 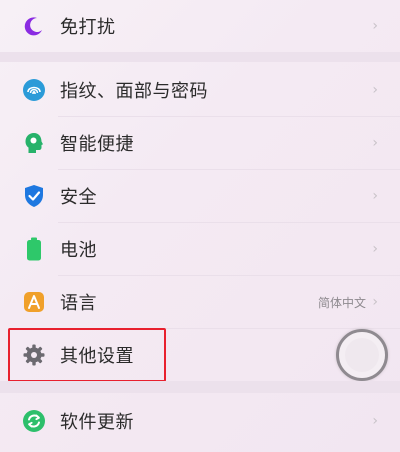 I want to click on smart-head-icon, so click(x=34, y=143).